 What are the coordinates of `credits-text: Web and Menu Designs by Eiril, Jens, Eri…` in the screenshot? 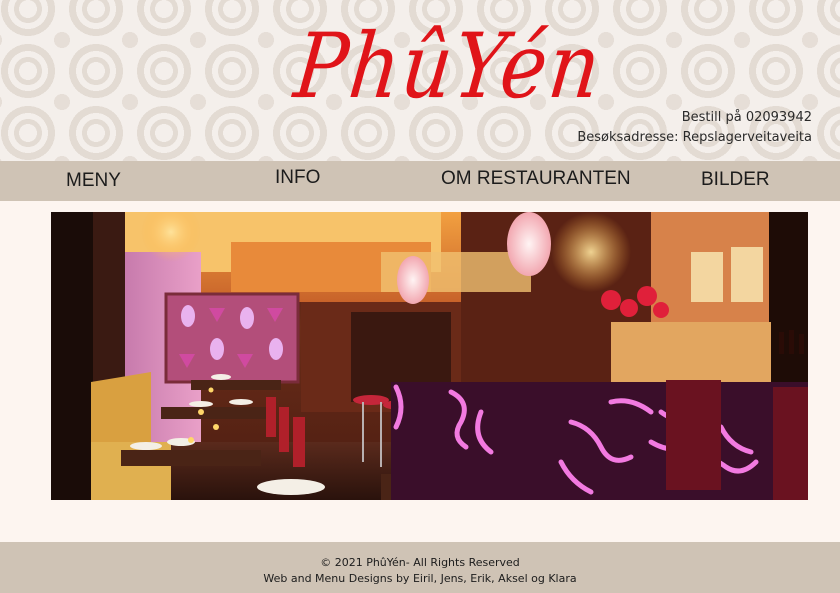 It's located at (420, 578).